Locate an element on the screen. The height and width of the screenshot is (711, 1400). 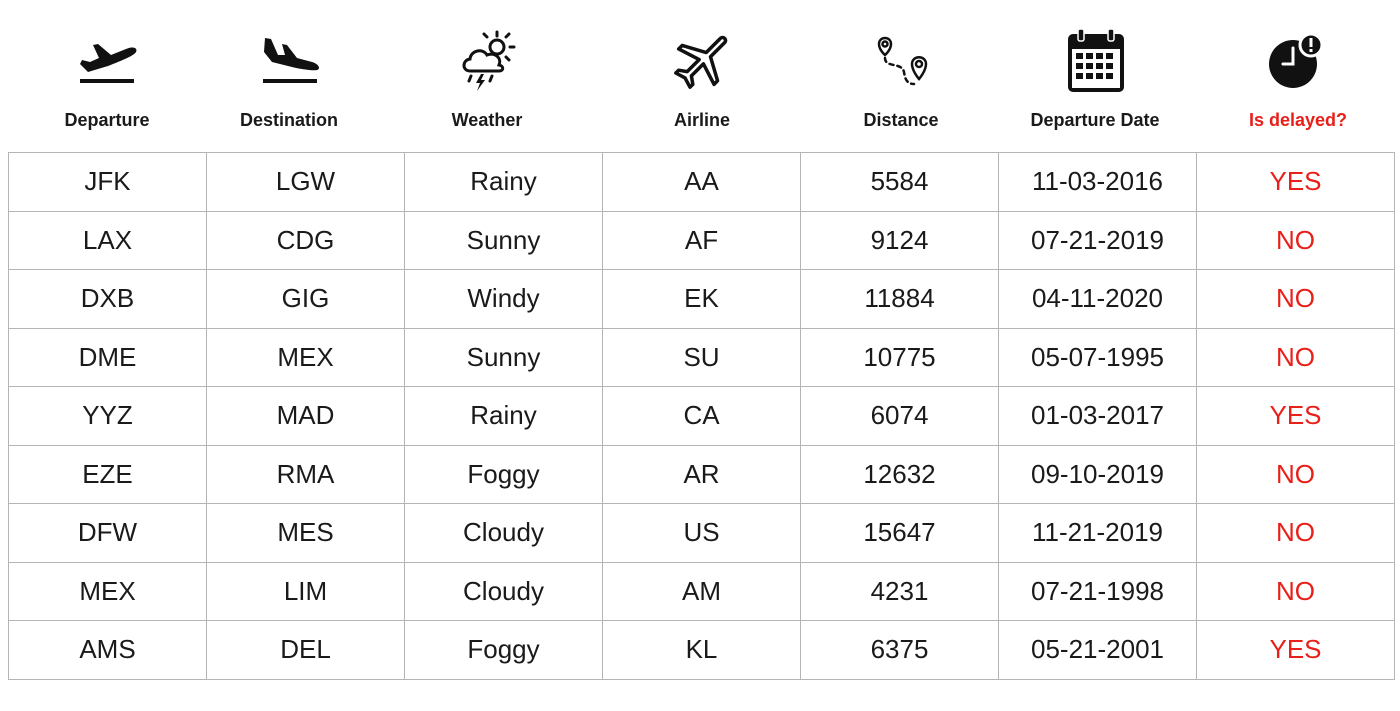
table-row: YYZ MAD Rainy CA 6074 01-03-2017 YES is located at coordinates (701, 416).